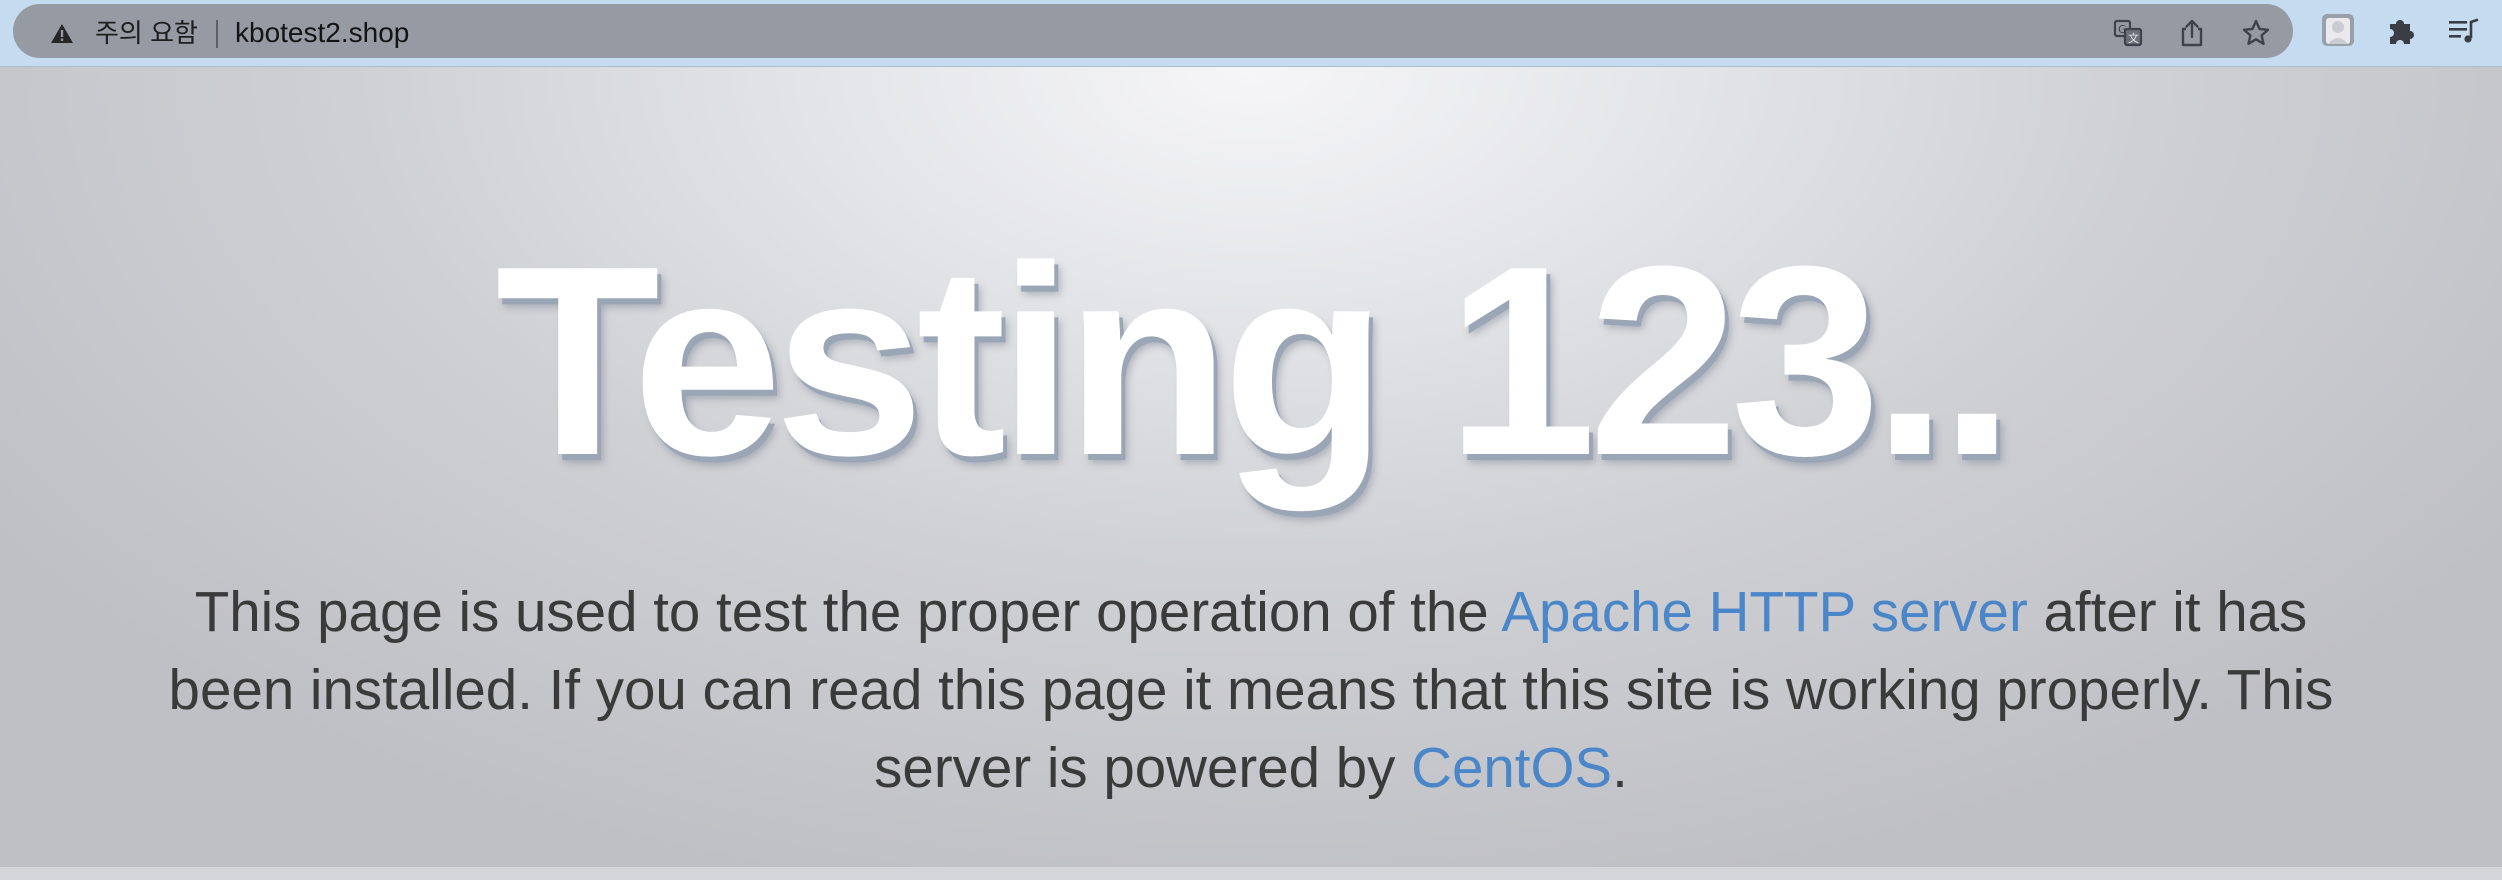 This screenshot has height=880, width=2502. I want to click on profile-avatar-icon, so click(2338, 30).